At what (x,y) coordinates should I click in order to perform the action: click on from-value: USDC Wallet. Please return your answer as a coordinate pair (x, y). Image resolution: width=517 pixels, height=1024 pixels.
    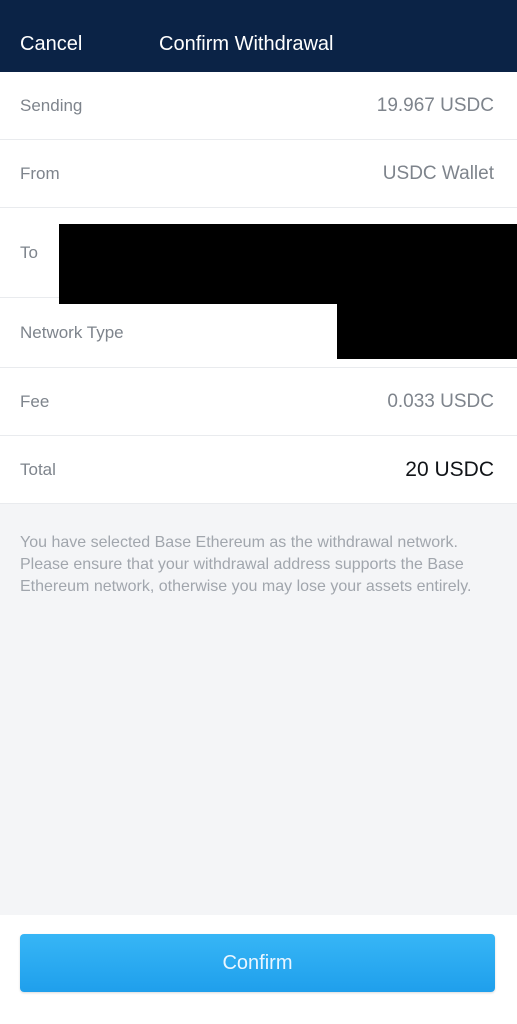
    Looking at the image, I should click on (438, 173).